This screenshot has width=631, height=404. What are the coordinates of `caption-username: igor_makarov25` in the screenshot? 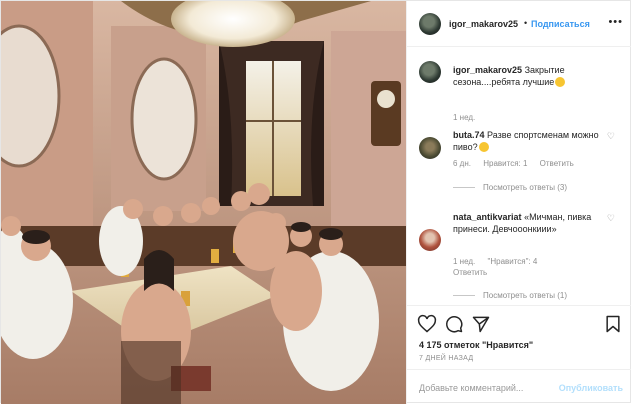 It's located at (487, 70).